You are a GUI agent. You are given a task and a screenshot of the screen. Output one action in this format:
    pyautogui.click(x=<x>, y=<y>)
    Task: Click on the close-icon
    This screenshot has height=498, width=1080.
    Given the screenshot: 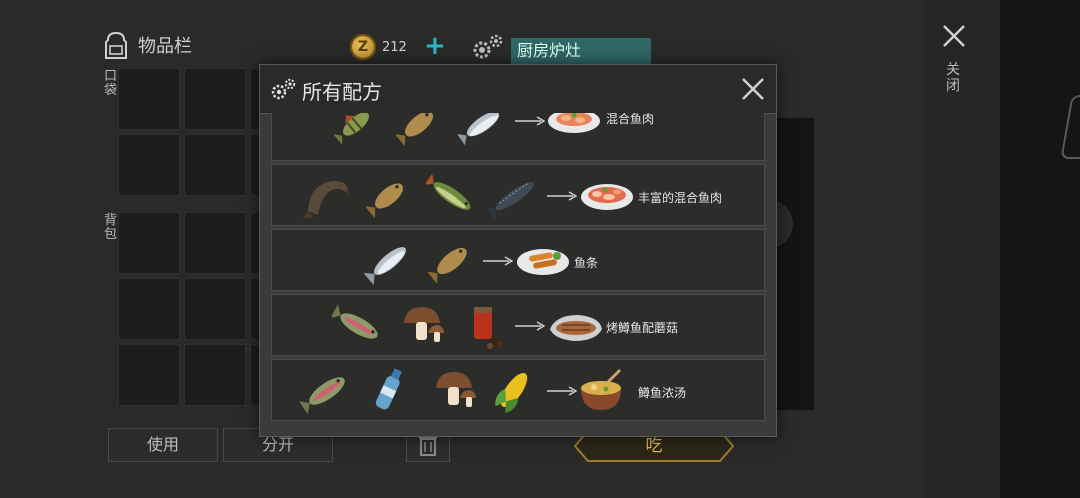 What is the action you would take?
    pyautogui.click(x=954, y=36)
    